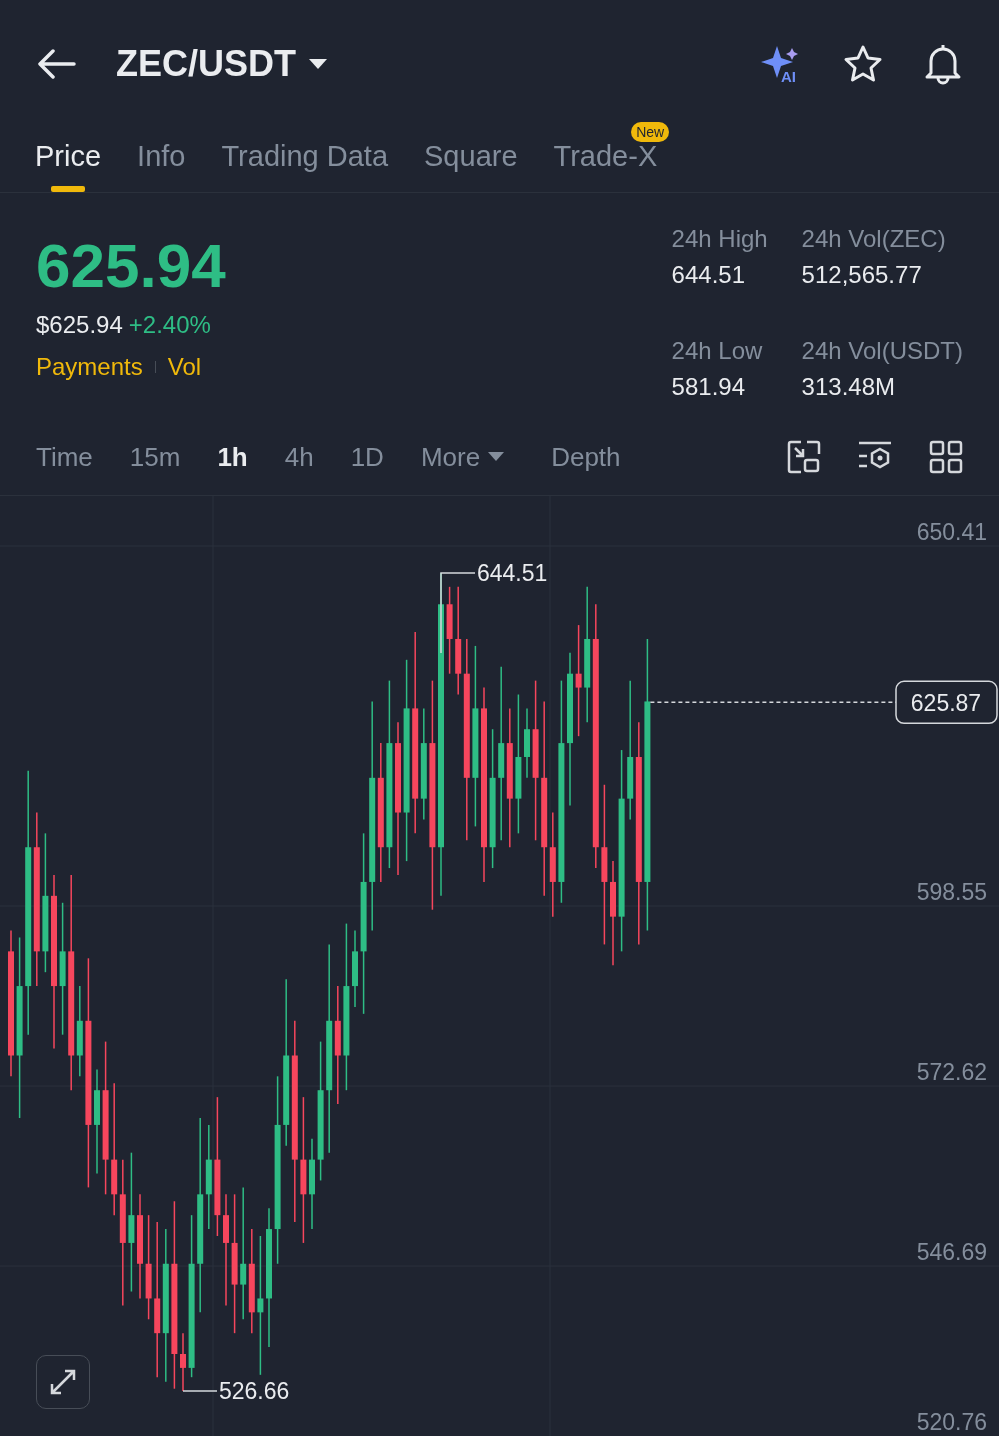 Image resolution: width=999 pixels, height=1436 pixels. What do you see at coordinates (131, 266) in the screenshot?
I see `last-price: 625.94` at bounding box center [131, 266].